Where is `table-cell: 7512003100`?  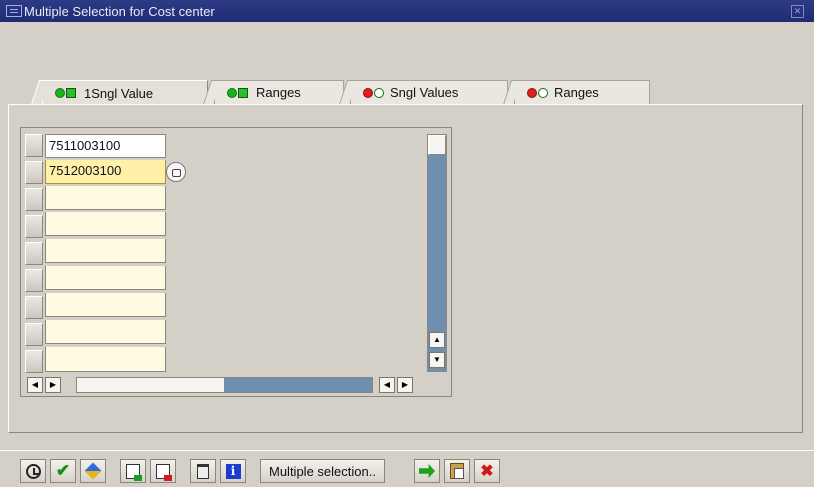
table-cell: 7512003100 is located at coordinates (105, 172).